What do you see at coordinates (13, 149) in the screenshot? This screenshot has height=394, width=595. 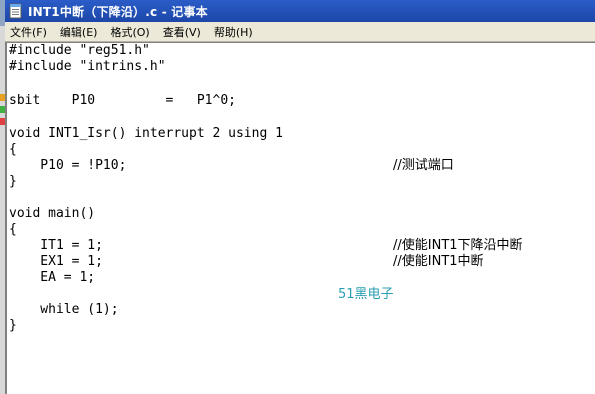 I see `code-line-7: {` at bounding box center [13, 149].